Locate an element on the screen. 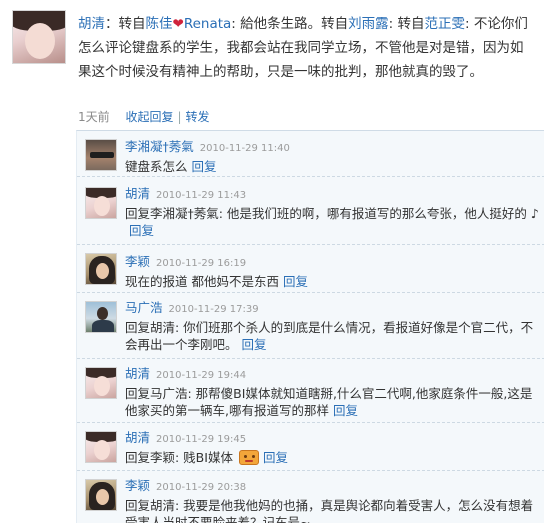  comment-time: 2010-11-29 11:43 is located at coordinates (201, 195).